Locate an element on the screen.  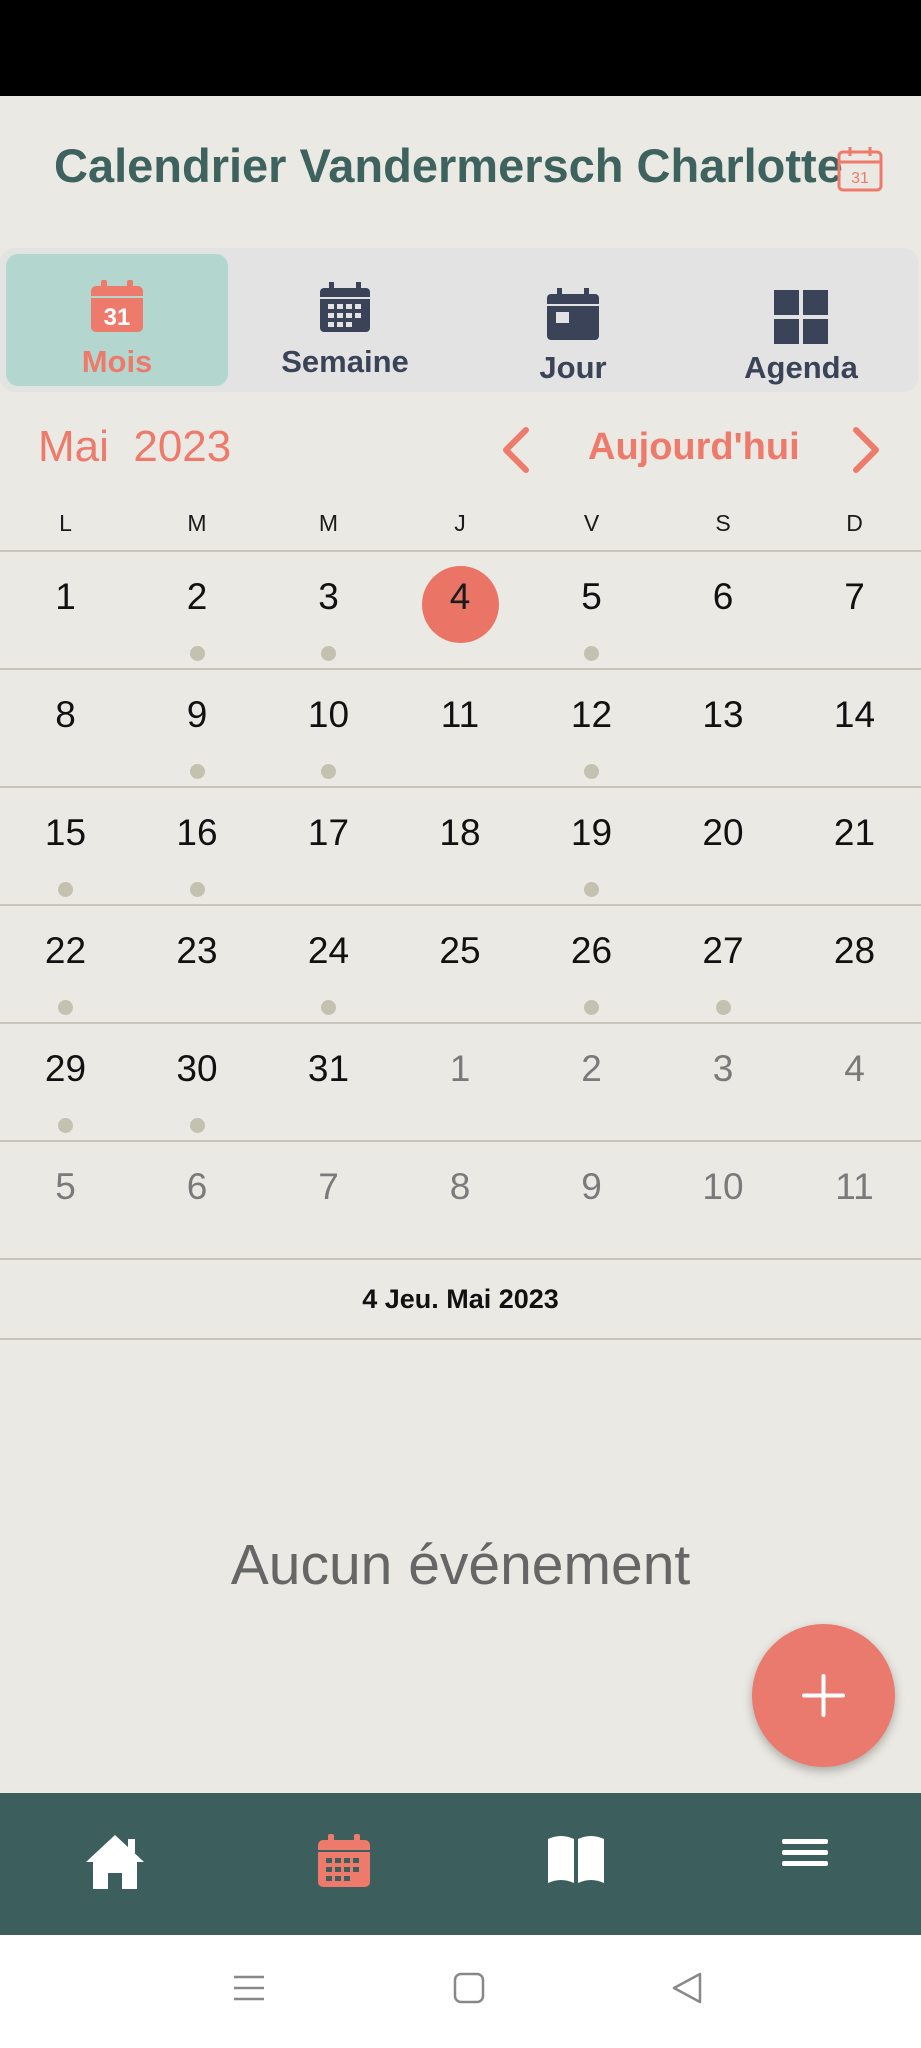
day-cell: 19 is located at coordinates (591, 846).